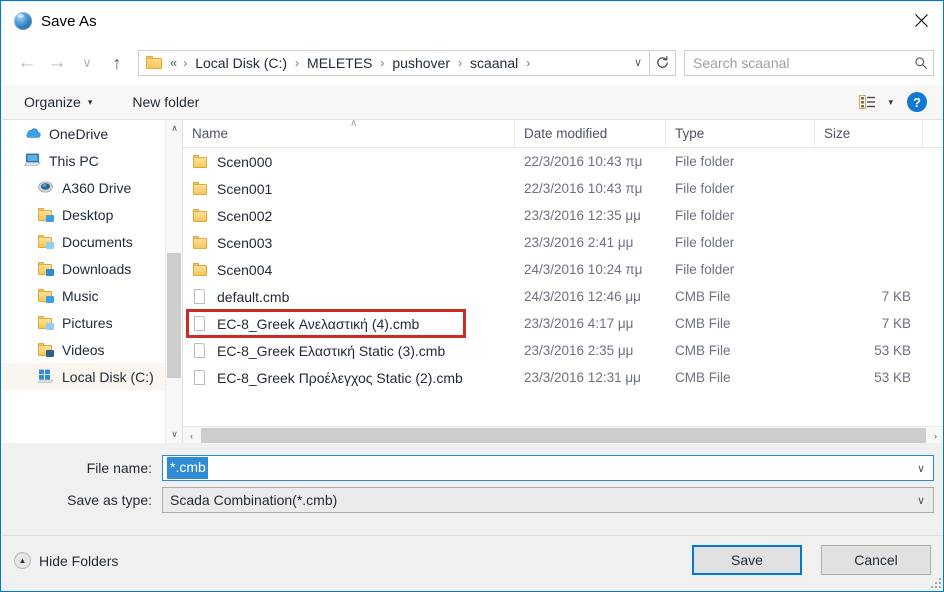 The image size is (944, 592). I want to click on sidebar-item-documents: Documents, so click(92, 241).